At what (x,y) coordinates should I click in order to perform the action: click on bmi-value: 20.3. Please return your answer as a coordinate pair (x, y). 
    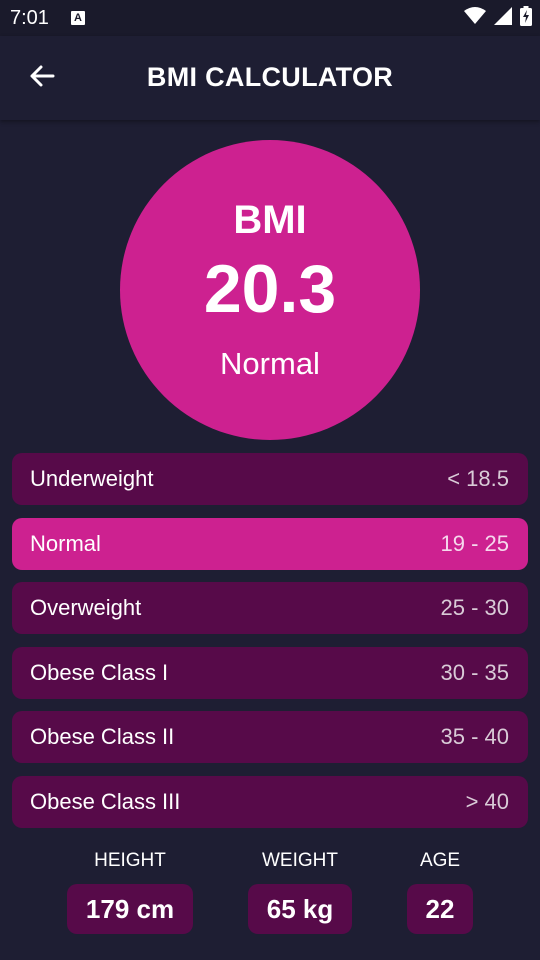
    Looking at the image, I should click on (270, 289).